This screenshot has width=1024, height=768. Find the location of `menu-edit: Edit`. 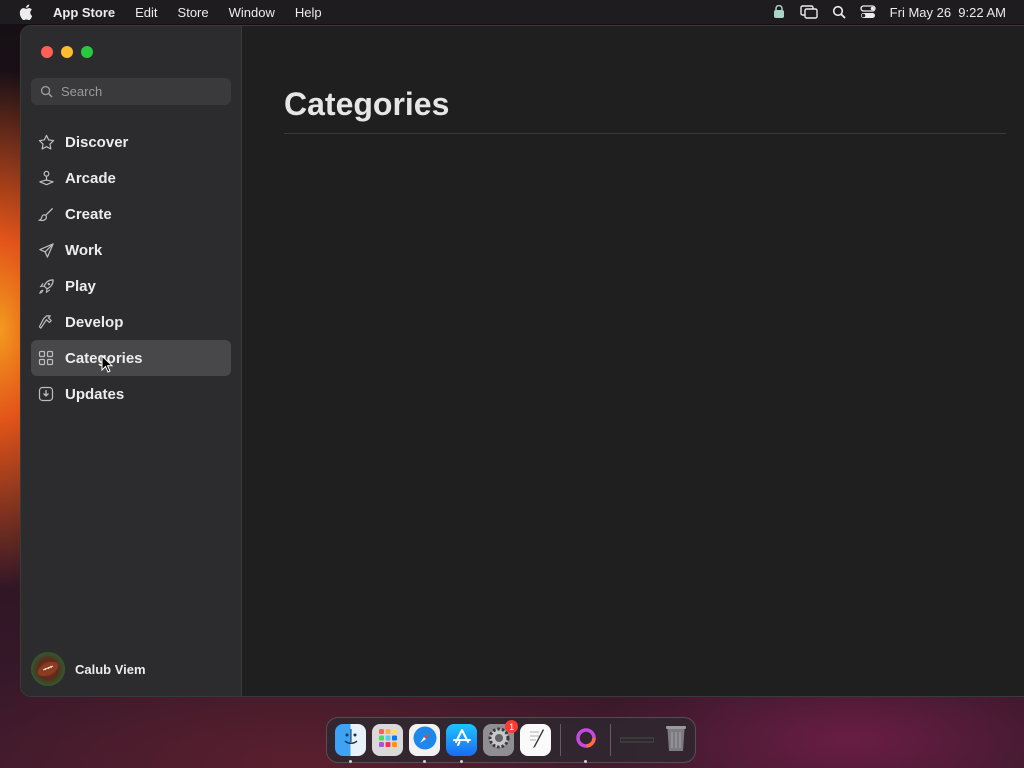

menu-edit: Edit is located at coordinates (146, 12).